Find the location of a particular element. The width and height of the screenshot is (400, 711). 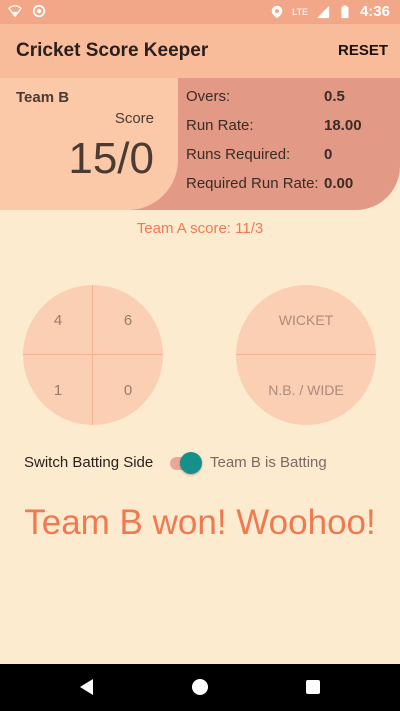

stat-required-run-rate: Required Run Rate: 0.00 is located at coordinates (291, 189).